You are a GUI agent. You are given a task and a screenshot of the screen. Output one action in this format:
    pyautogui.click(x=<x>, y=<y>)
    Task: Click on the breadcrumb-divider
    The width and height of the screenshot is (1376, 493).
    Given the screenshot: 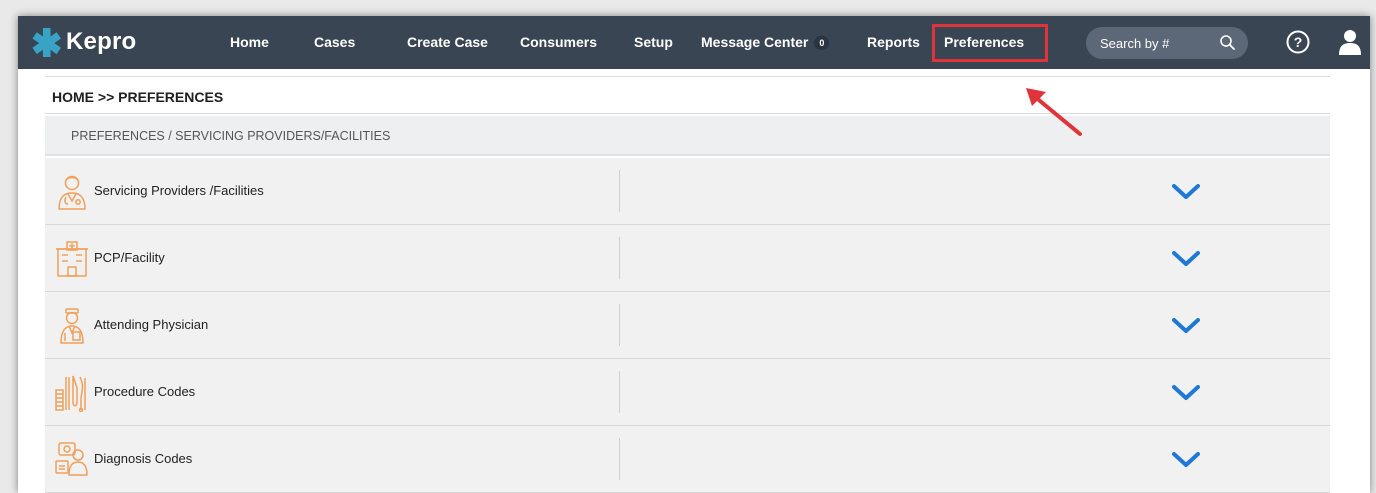 What is the action you would take?
    pyautogui.click(x=687, y=113)
    